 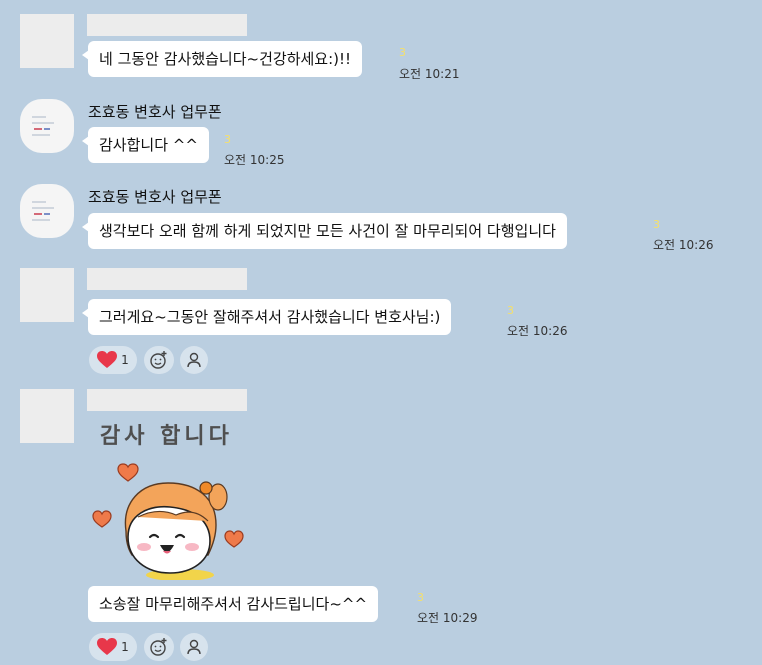 I want to click on message-time: 오전 10:25, so click(x=254, y=160).